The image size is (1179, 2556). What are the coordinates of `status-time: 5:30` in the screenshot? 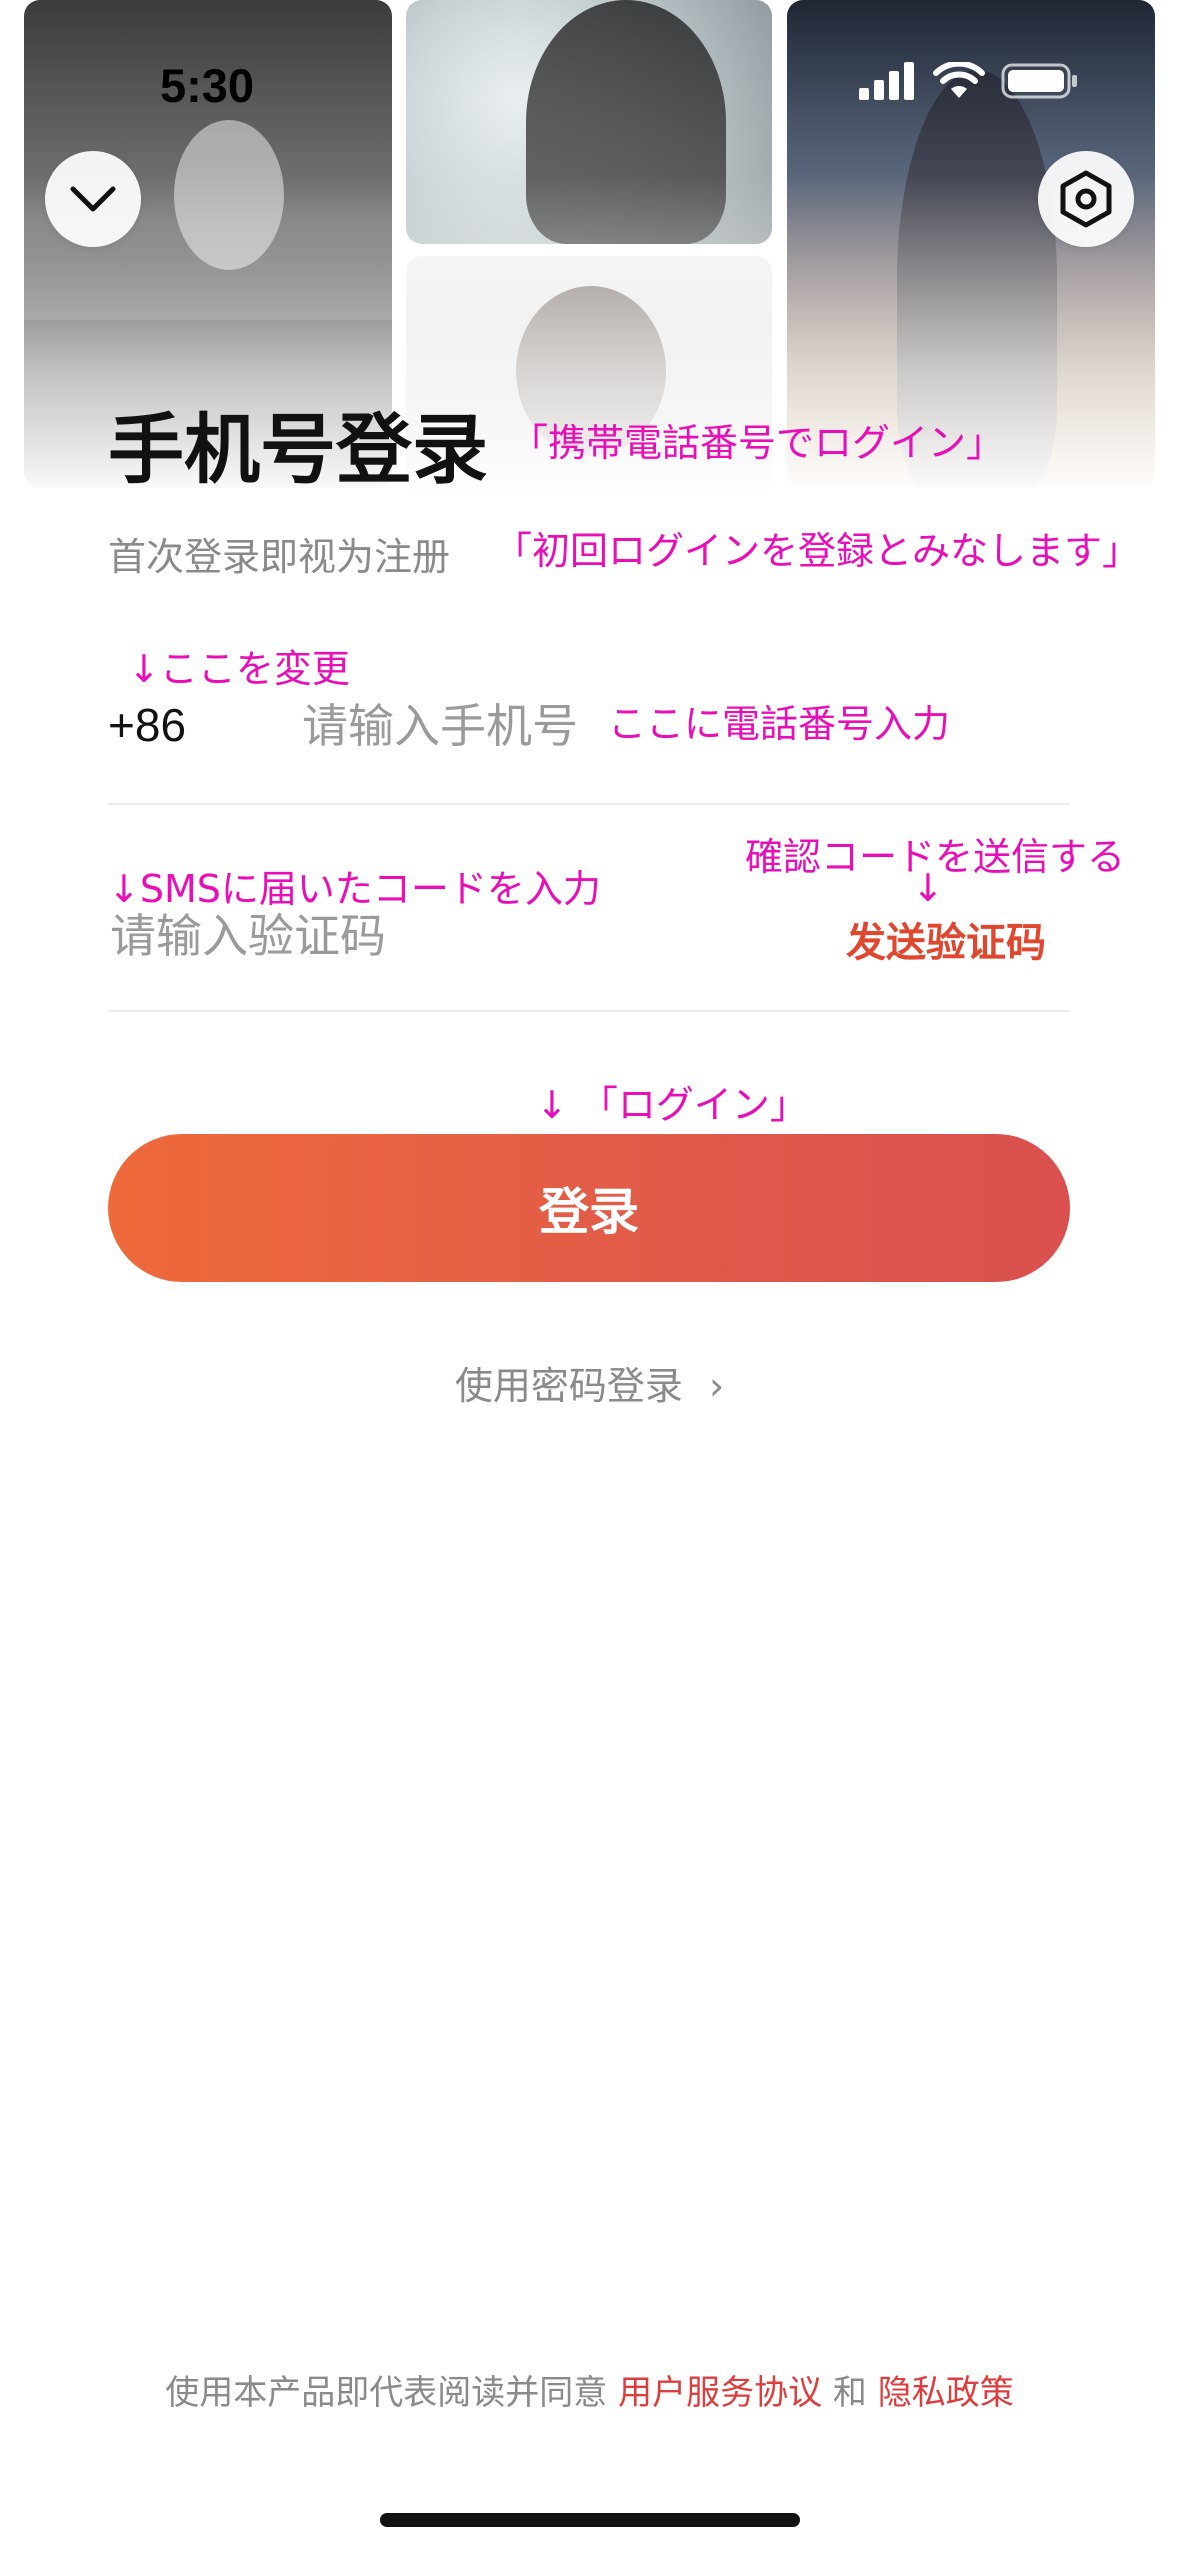 It's located at (207, 85).